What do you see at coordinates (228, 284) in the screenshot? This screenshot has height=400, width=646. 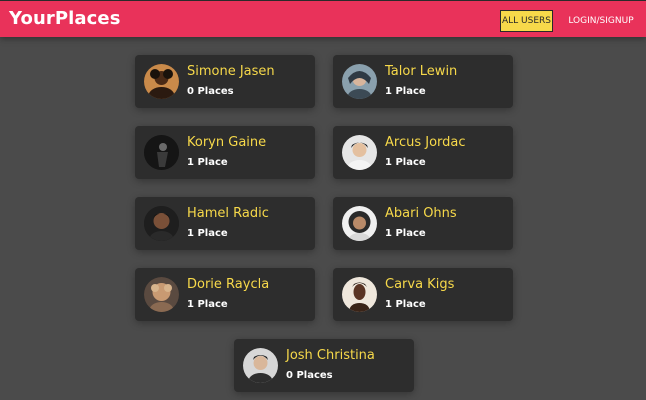 I see `user-name: Dorie Raycla` at bounding box center [228, 284].